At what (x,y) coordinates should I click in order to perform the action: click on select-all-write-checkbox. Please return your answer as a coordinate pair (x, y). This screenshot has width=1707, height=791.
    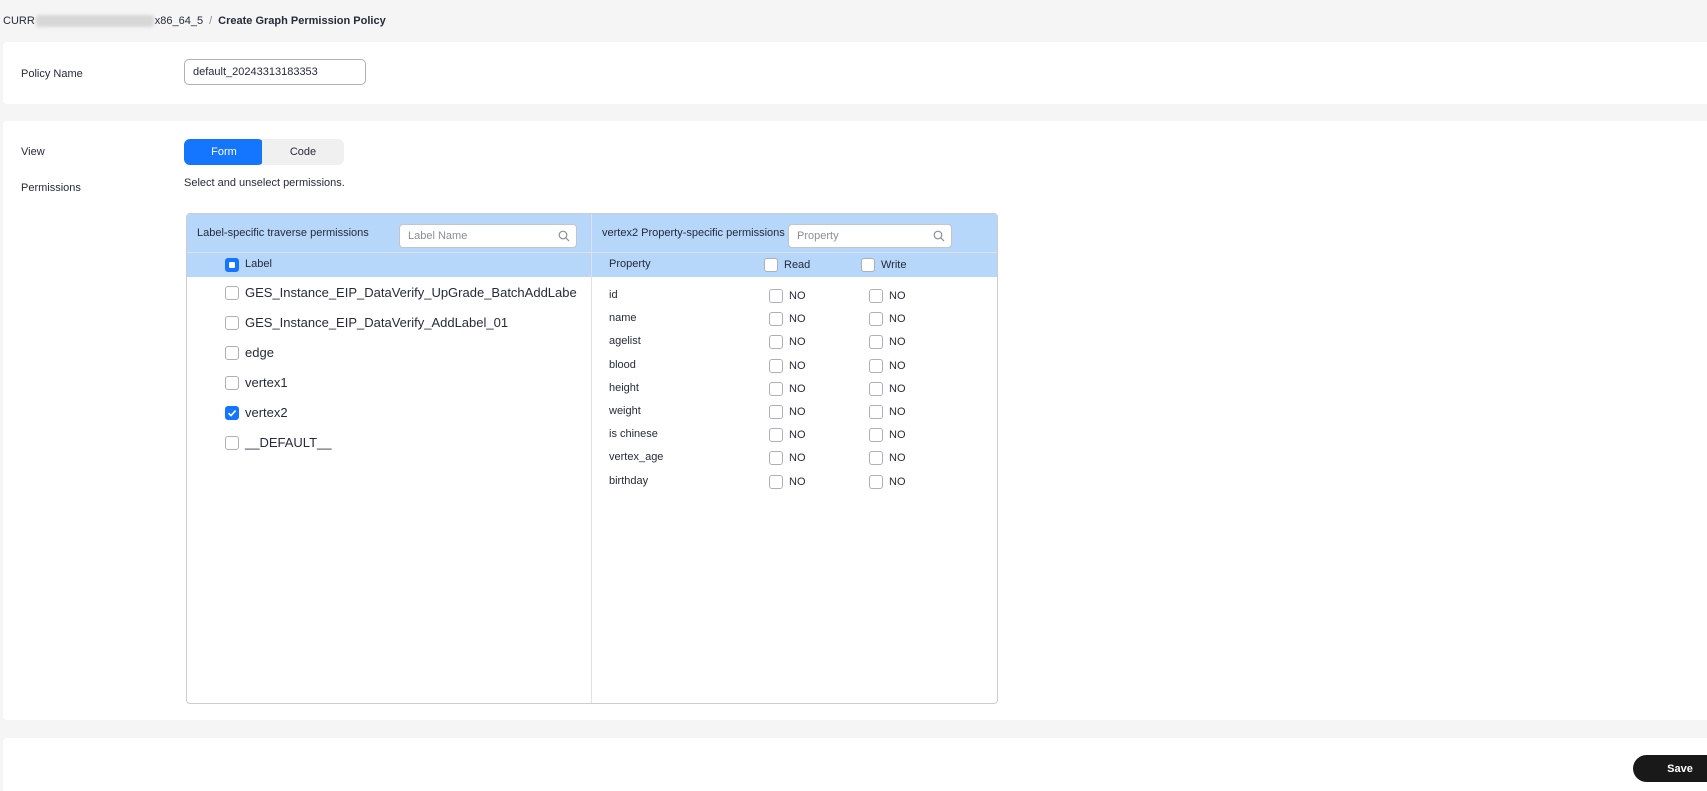
    Looking at the image, I should click on (868, 265).